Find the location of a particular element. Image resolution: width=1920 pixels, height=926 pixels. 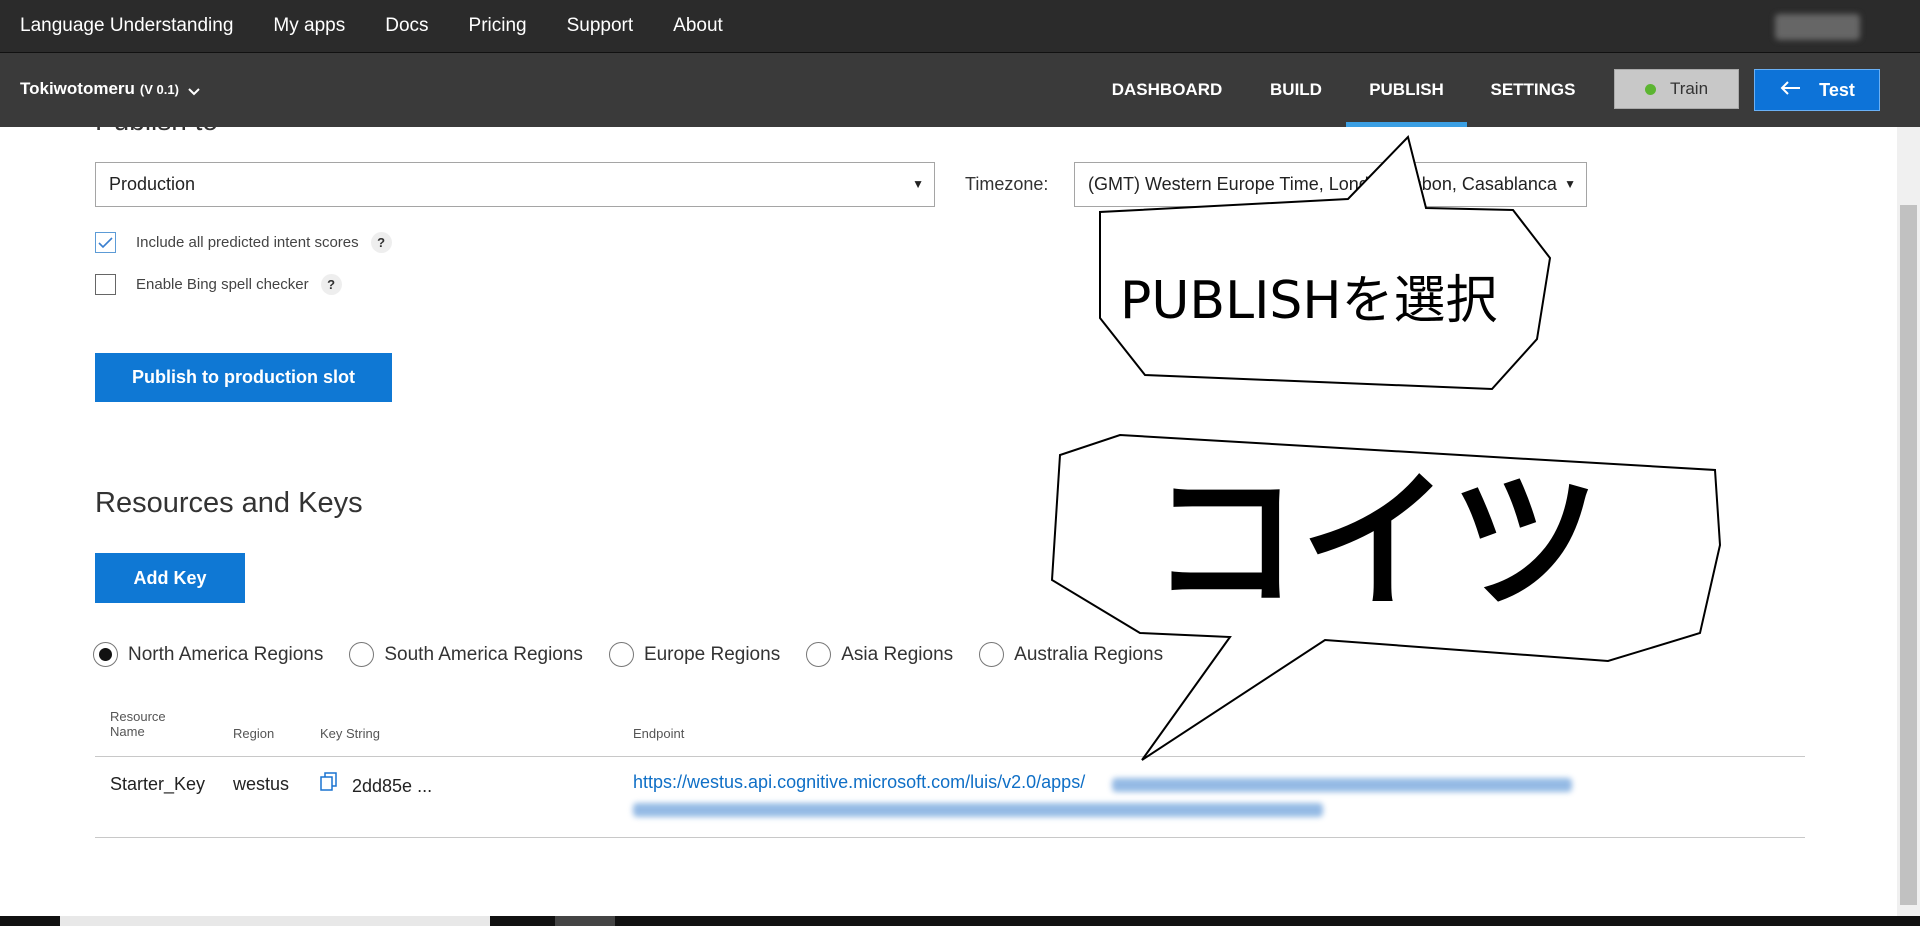

taskbar is located at coordinates (960, 921).